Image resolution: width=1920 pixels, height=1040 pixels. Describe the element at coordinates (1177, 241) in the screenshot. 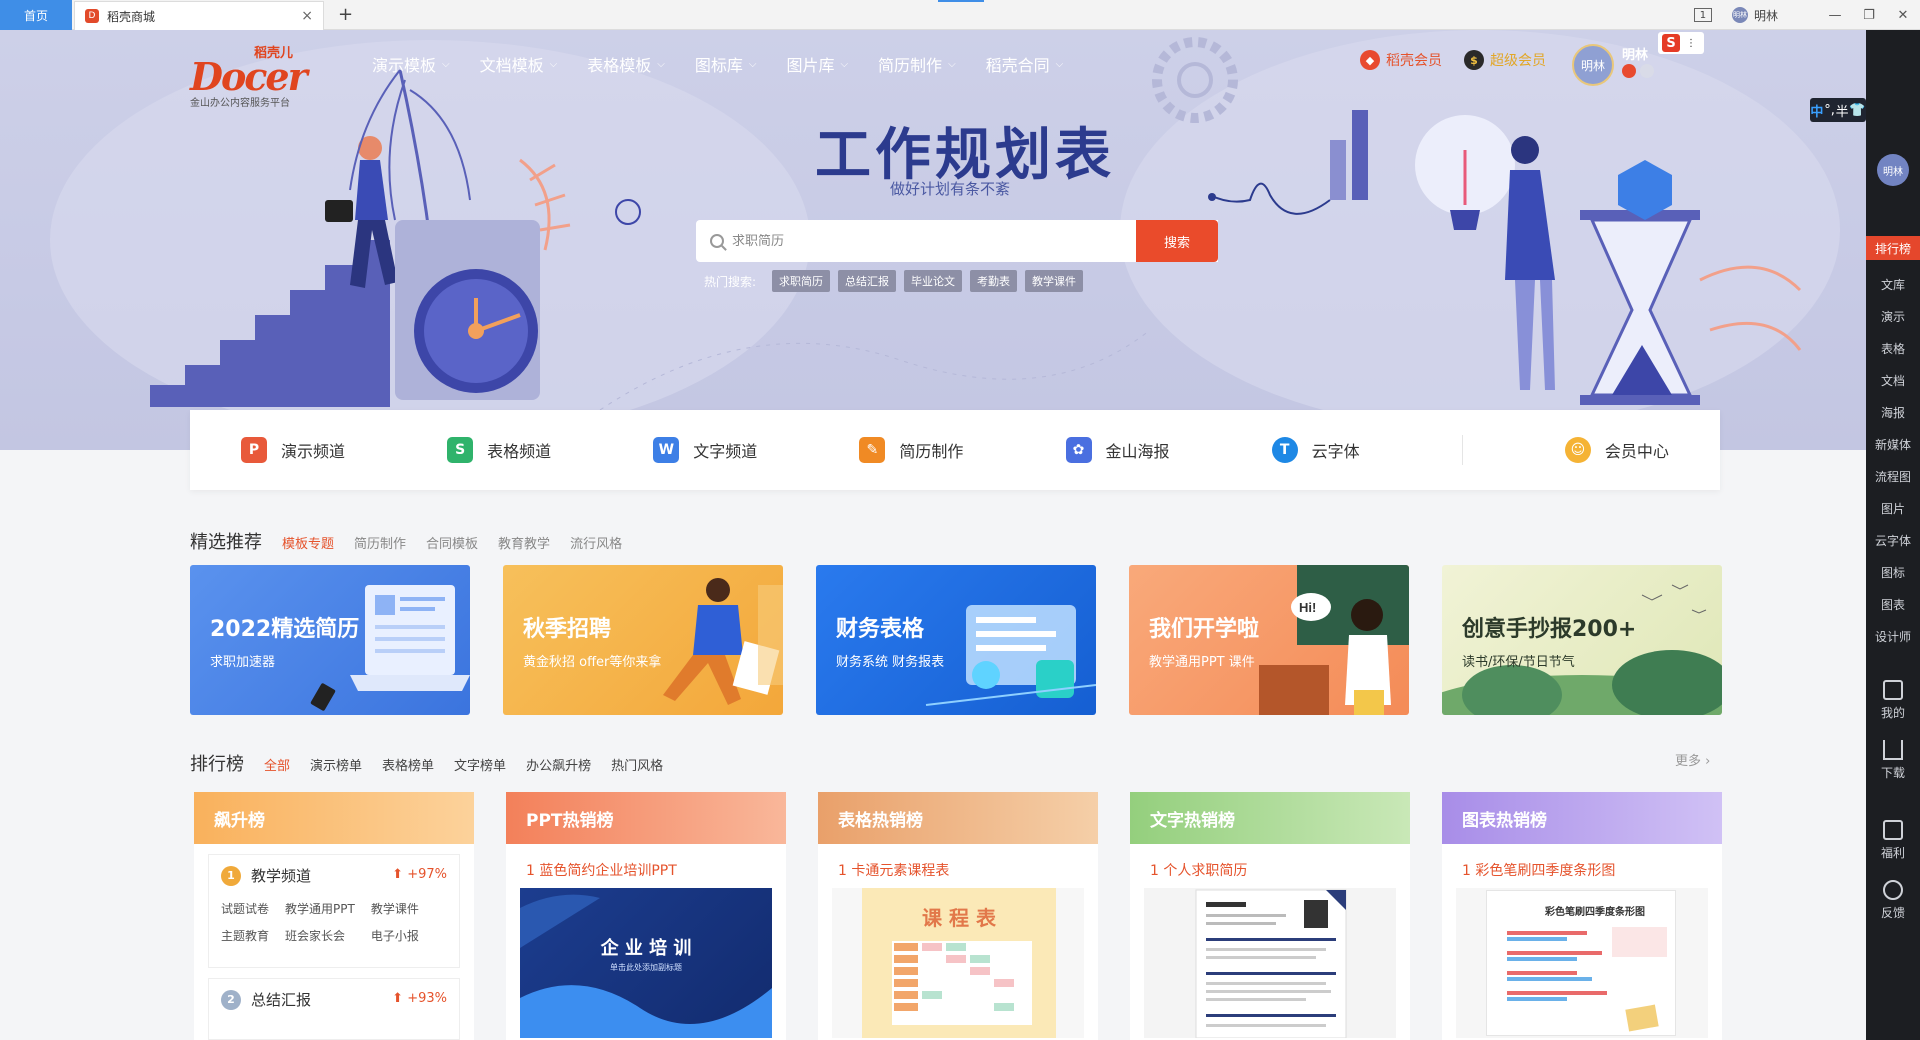

I see `search-button: 搜索` at that location.